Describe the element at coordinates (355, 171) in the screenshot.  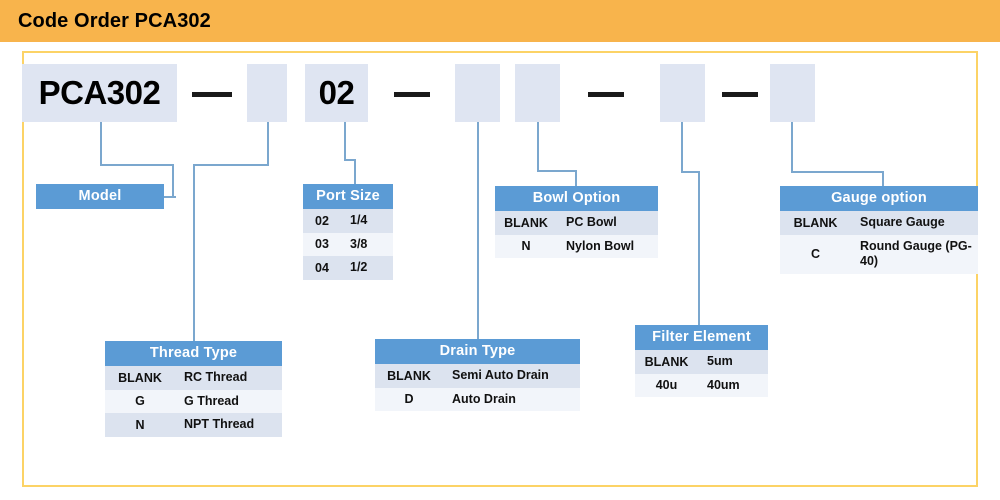
I see `connector-port-size-drop` at that location.